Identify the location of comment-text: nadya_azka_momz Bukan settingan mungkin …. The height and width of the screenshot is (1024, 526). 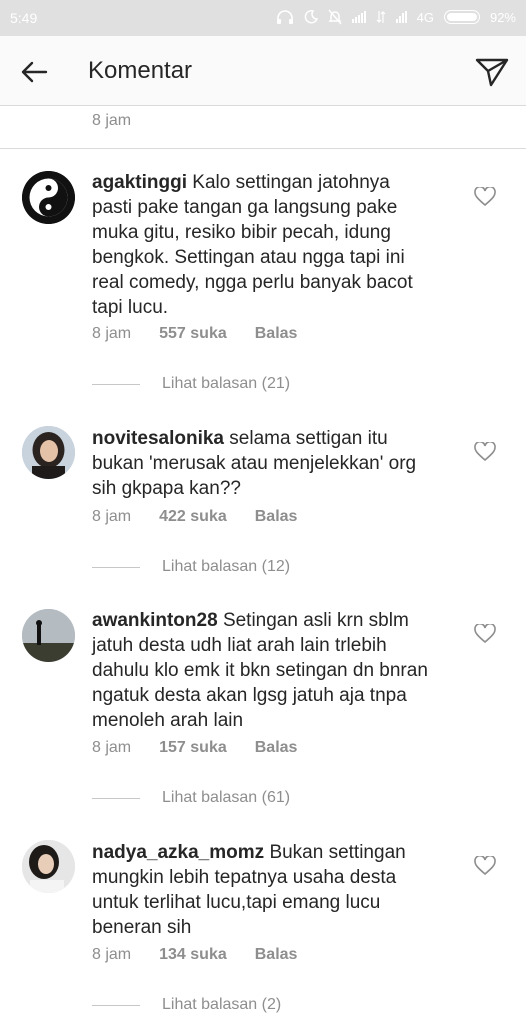
(262, 890).